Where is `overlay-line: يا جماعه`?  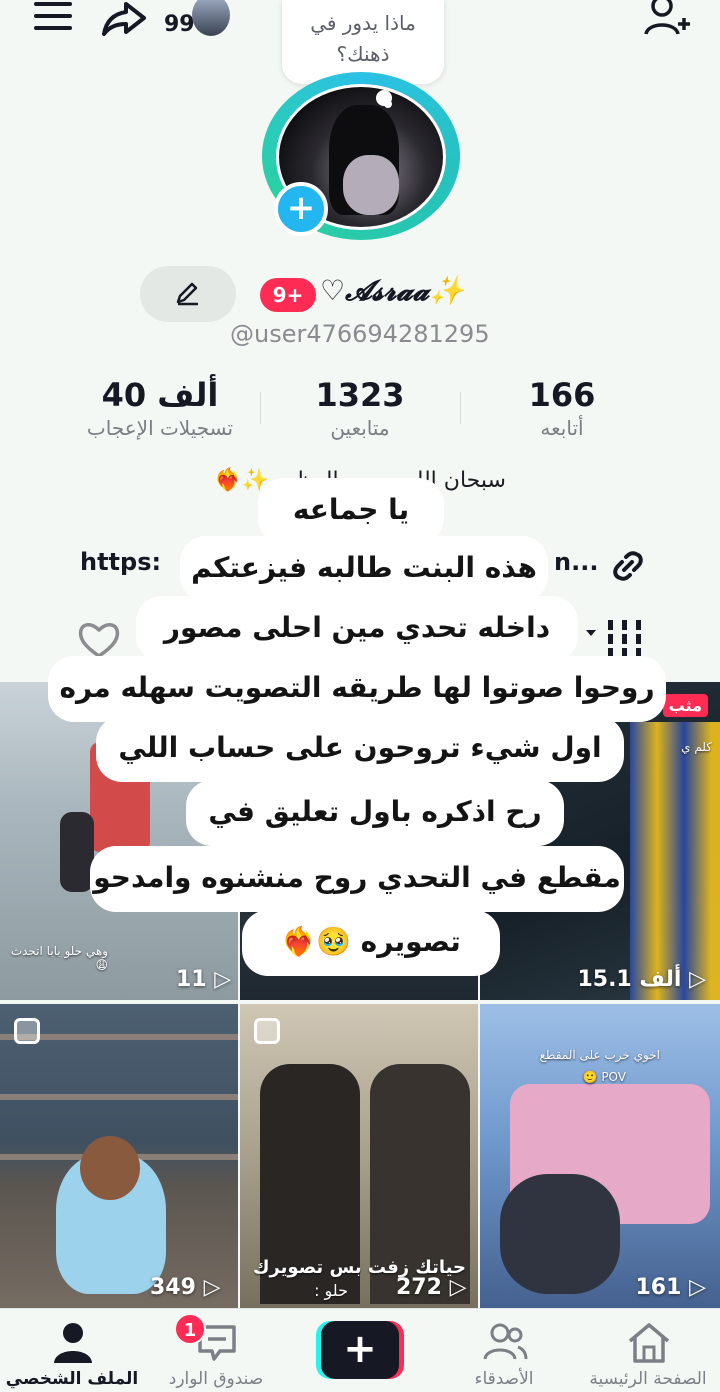 overlay-line: يا جماعه is located at coordinates (351, 511).